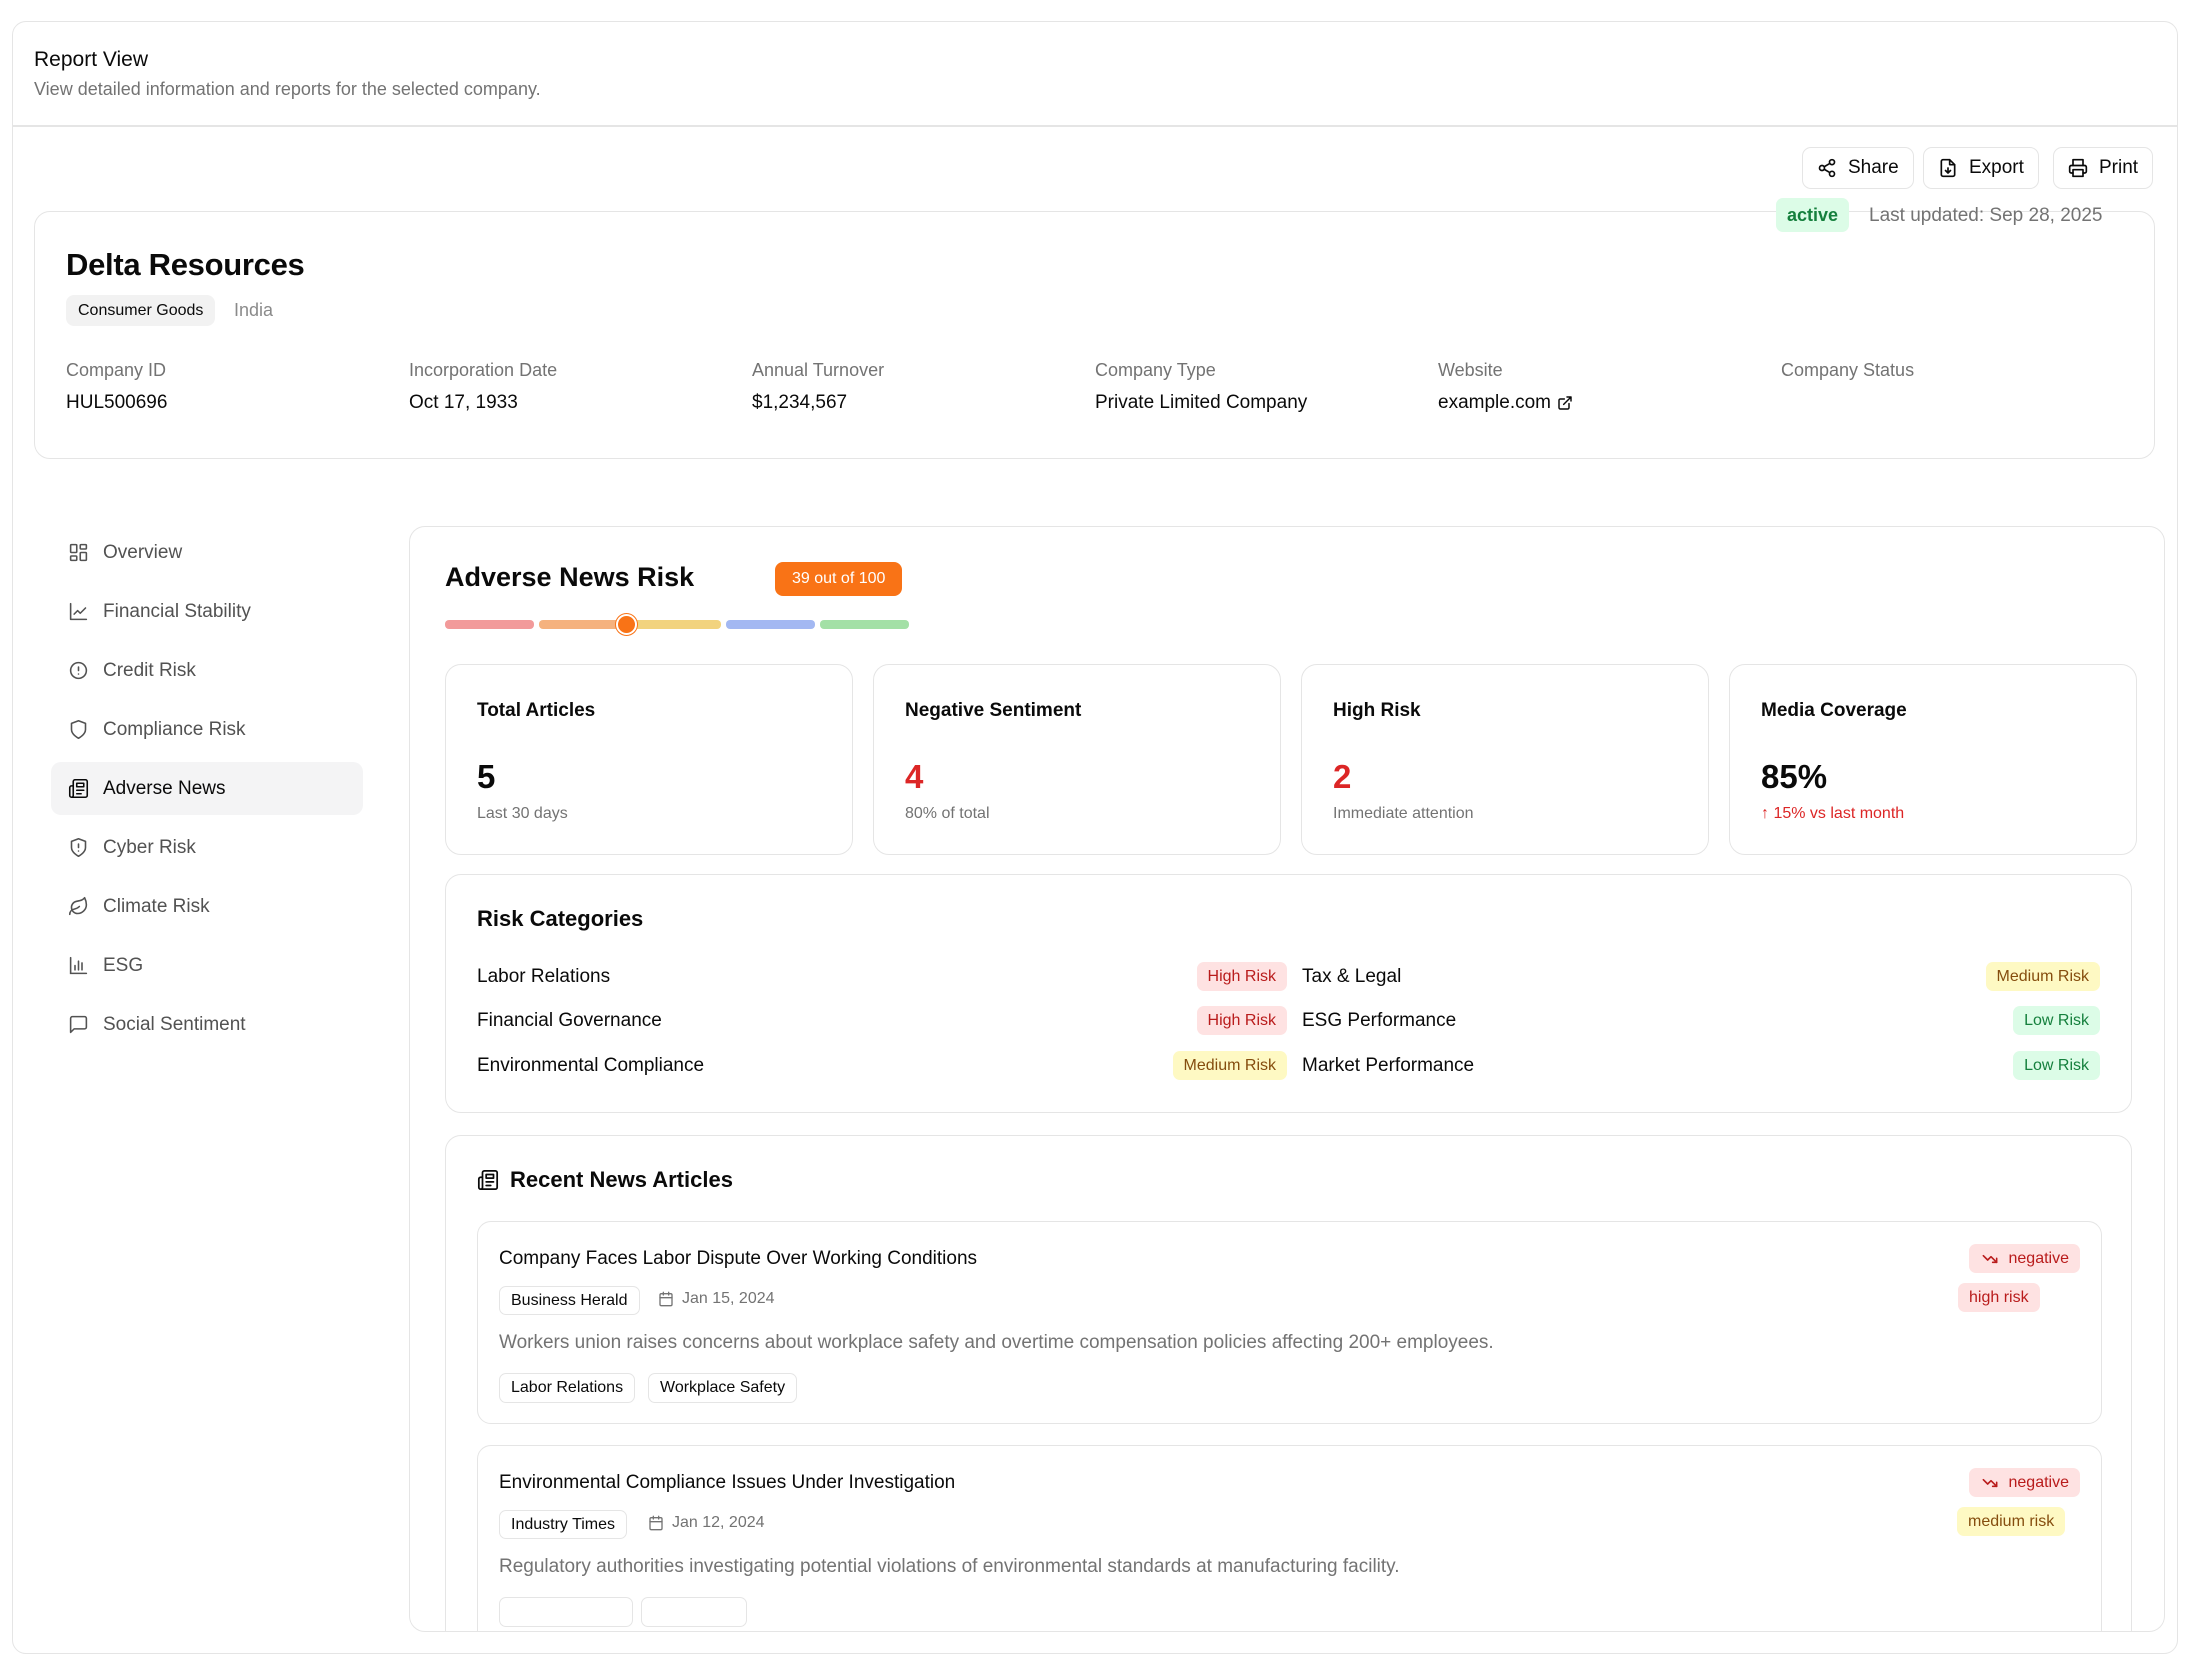 This screenshot has width=2190, height=1670. I want to click on sidebar-item-compliance-risk: Compliance Risk, so click(207, 729).